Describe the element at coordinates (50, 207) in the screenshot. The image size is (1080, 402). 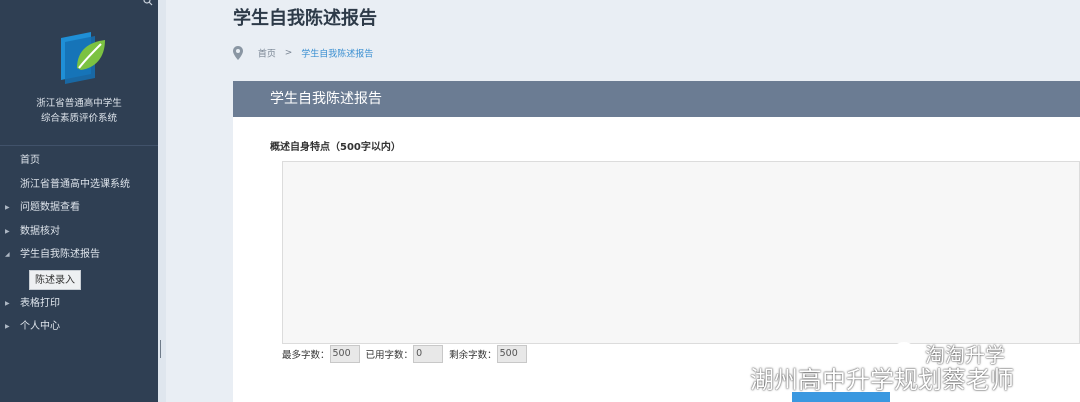
I see `sidebar-item-label: 问题数据查看` at that location.